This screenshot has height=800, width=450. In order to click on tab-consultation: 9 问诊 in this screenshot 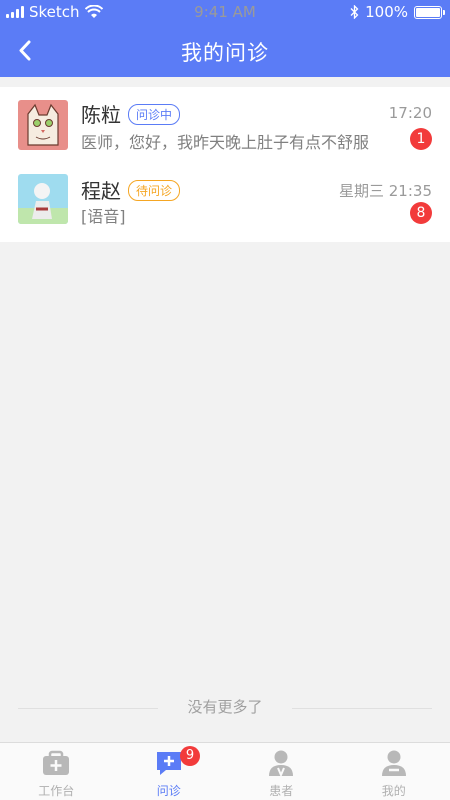, I will do `click(169, 771)`.